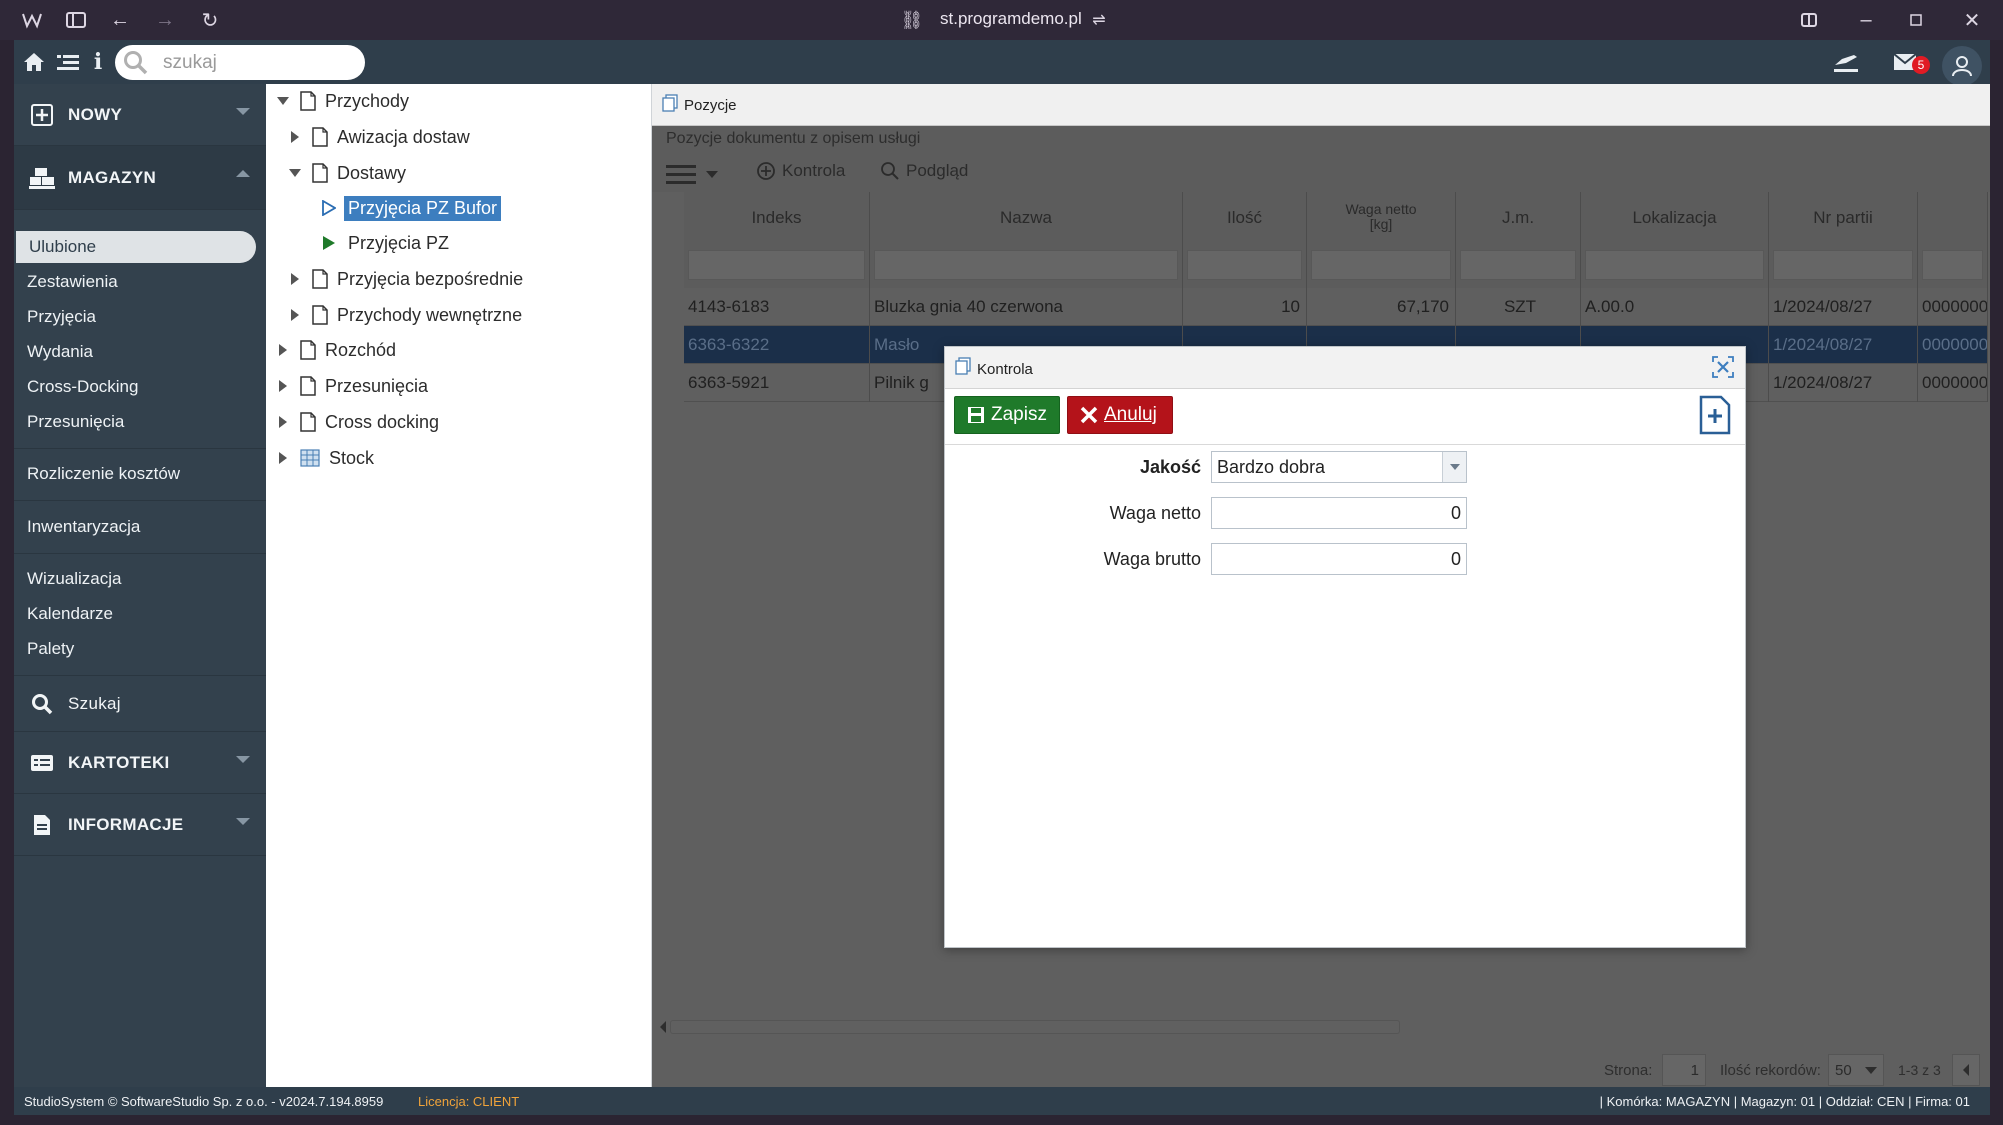 This screenshot has height=1125, width=2003. What do you see at coordinates (347, 173) in the screenshot?
I see `tree-item-dostawy: Dostawy` at bounding box center [347, 173].